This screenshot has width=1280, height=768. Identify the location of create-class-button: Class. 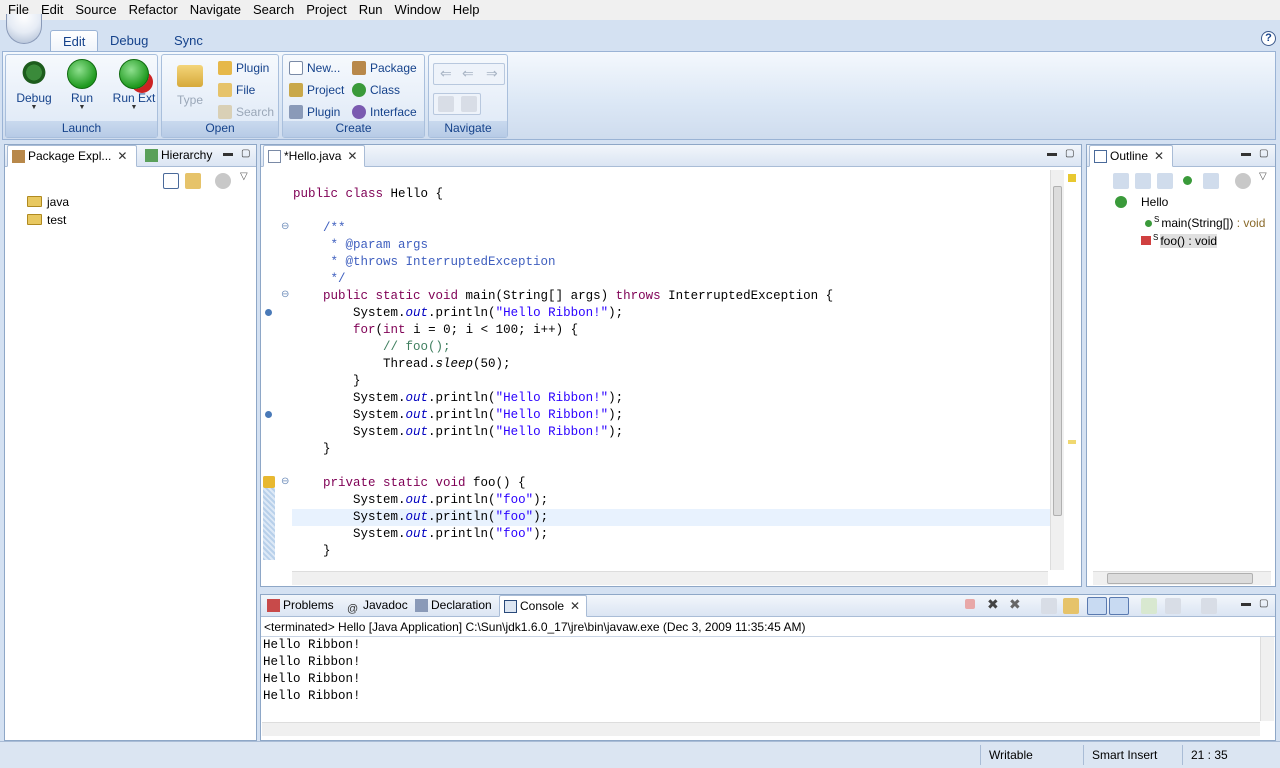
(376, 90).